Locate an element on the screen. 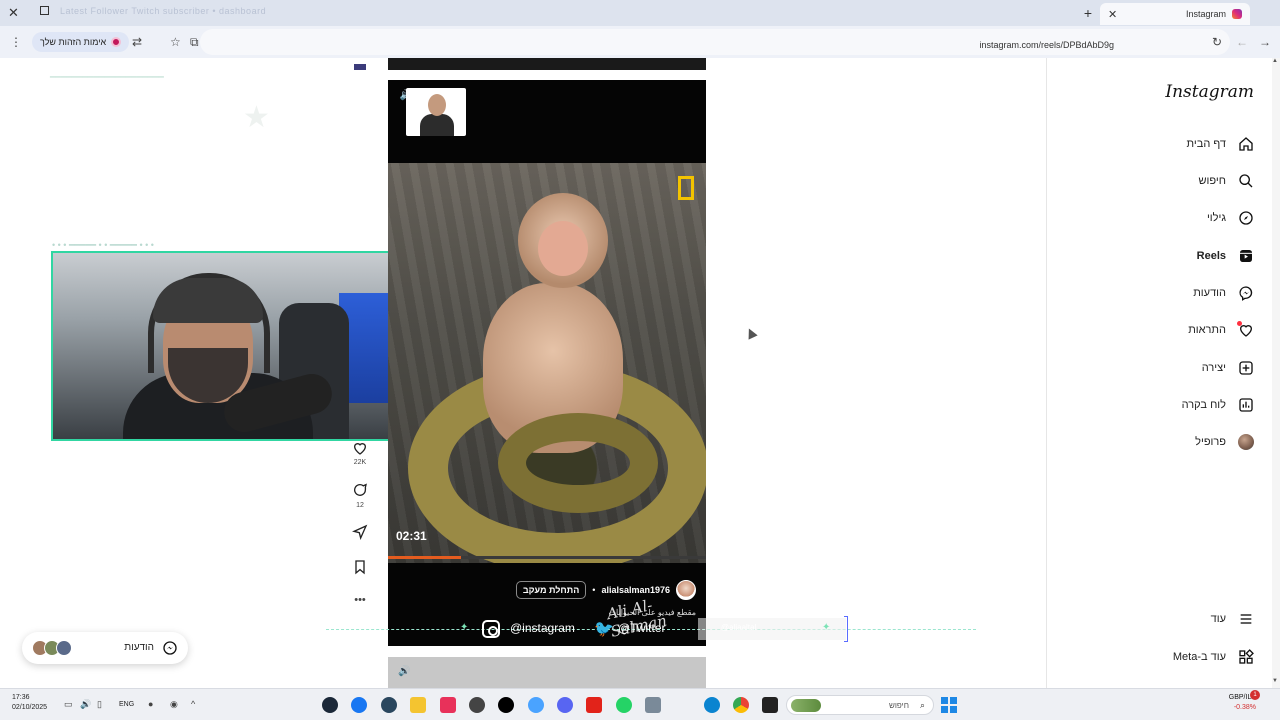  tray-overflow-chevron-icon: ^ is located at coordinates (193, 704).